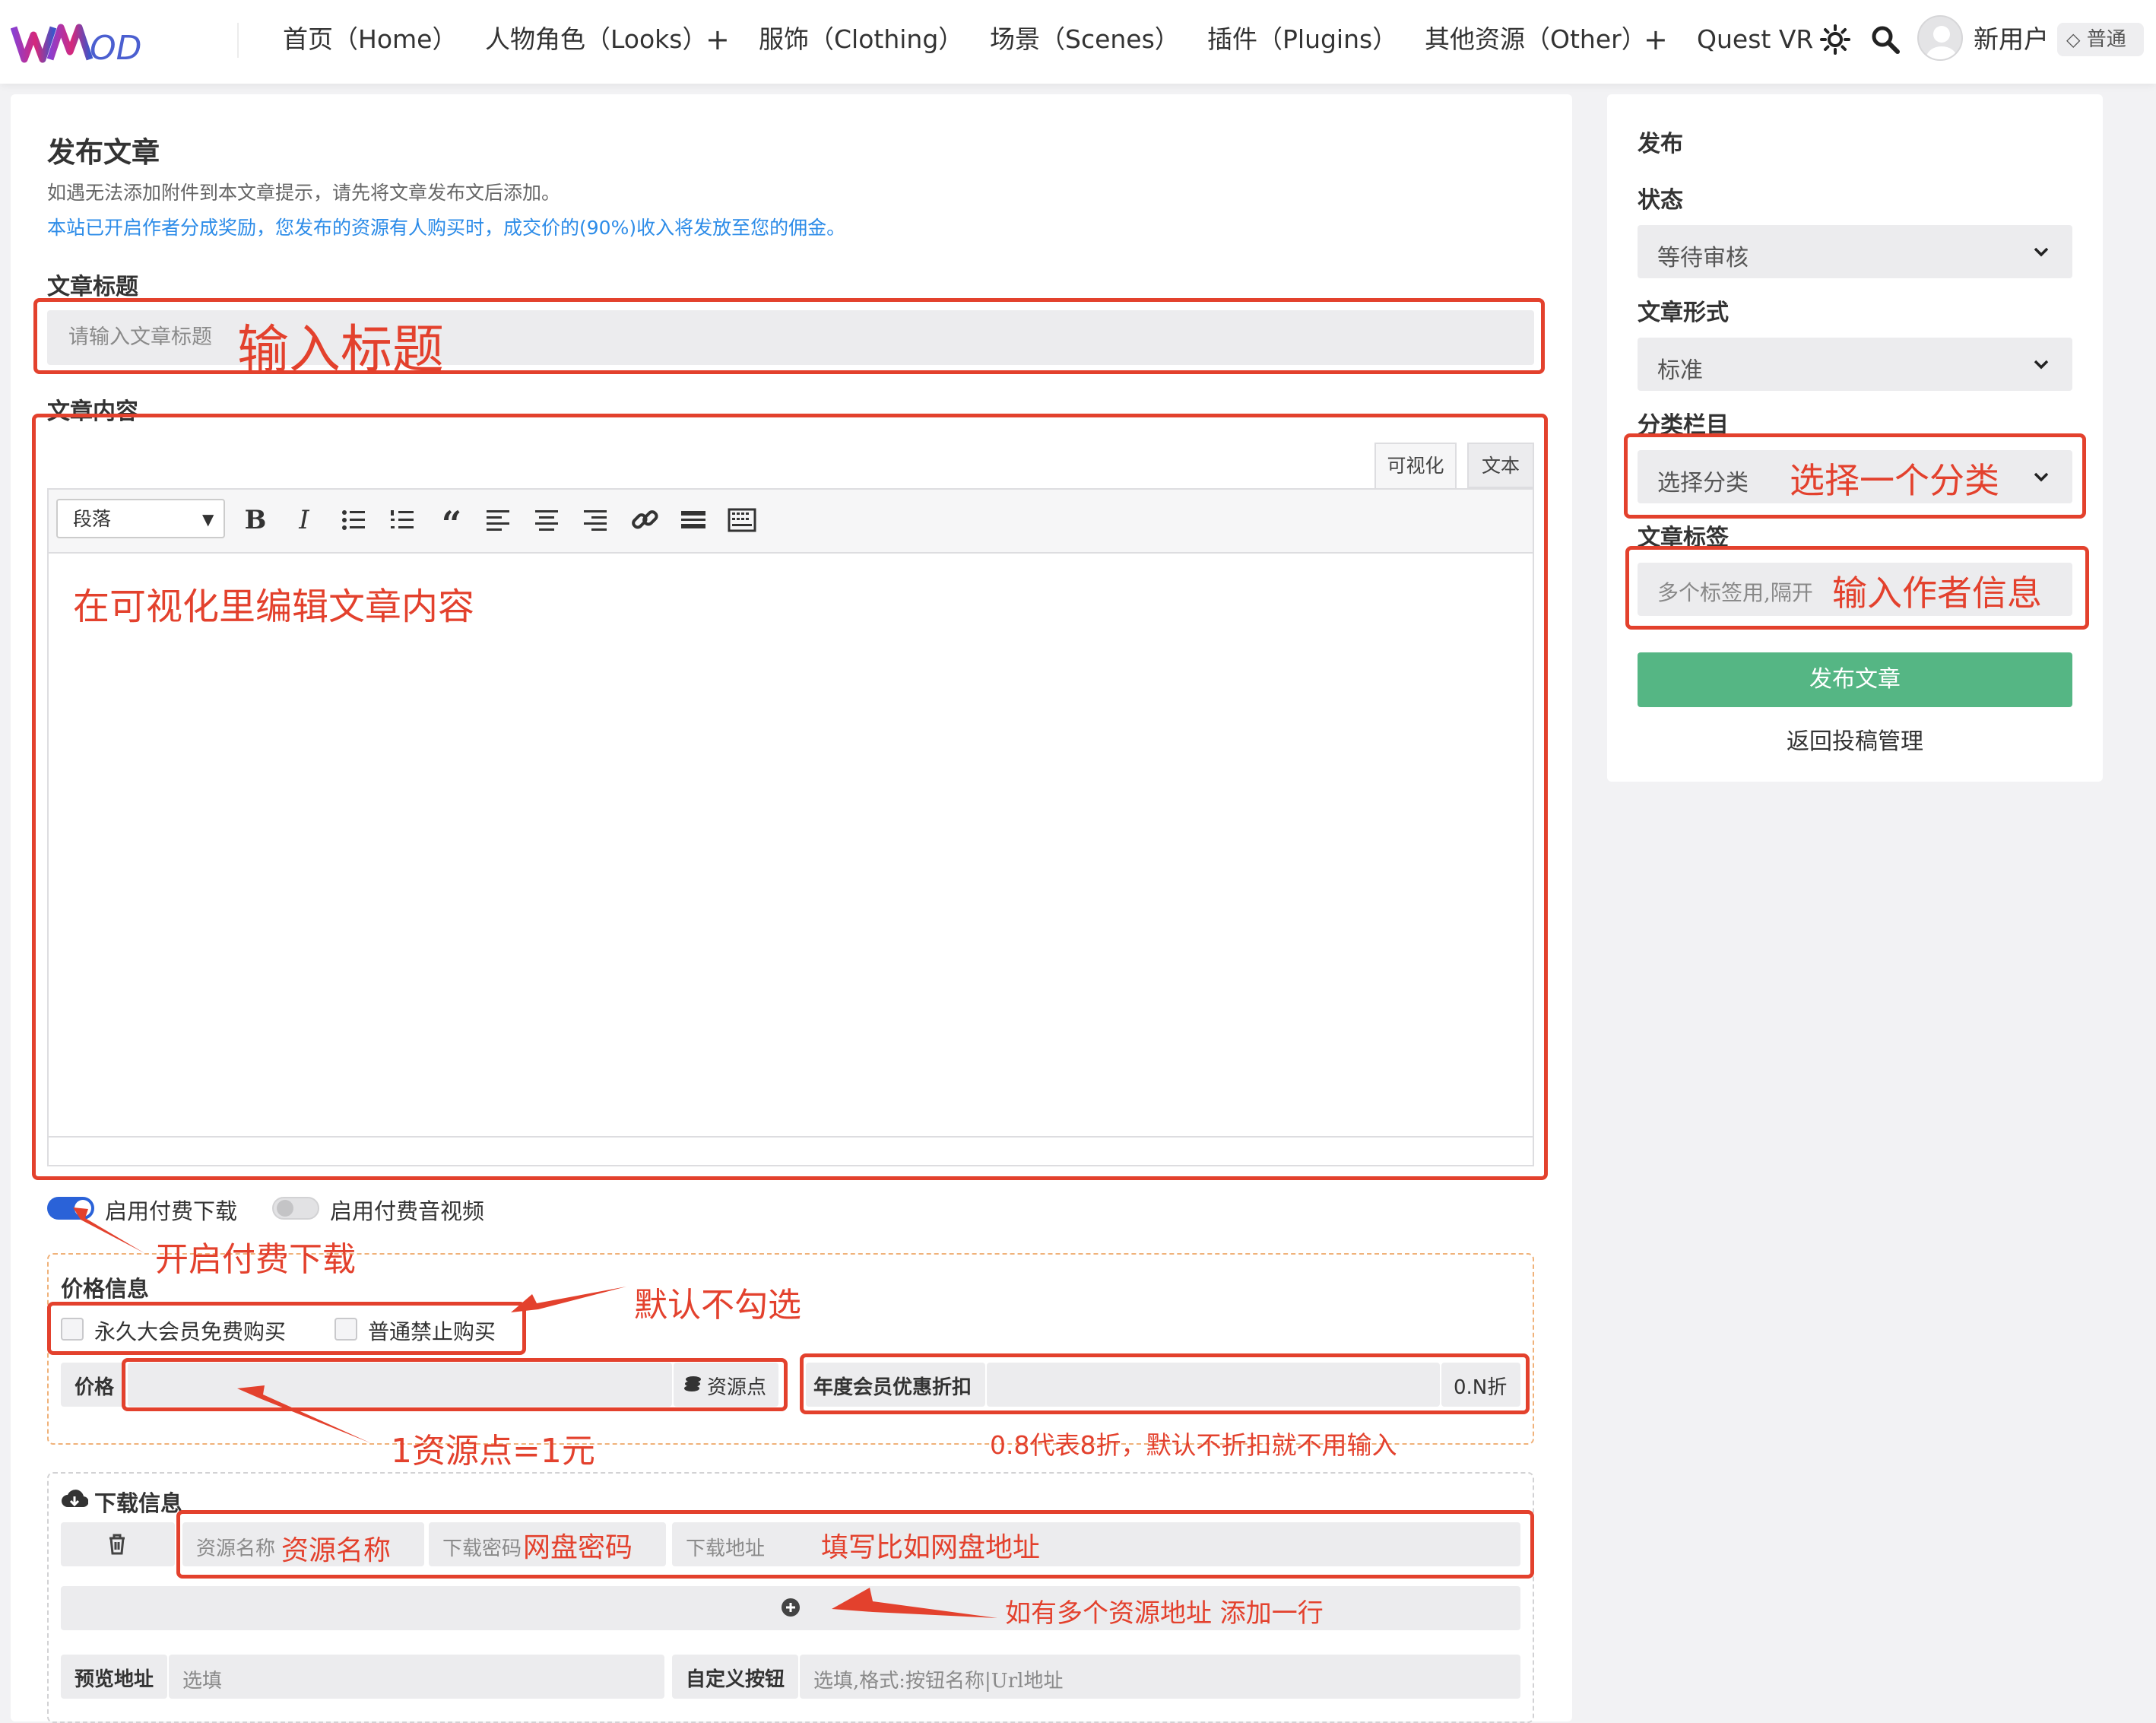 Image resolution: width=2156 pixels, height=1723 pixels. I want to click on arrow-to-price, so click(304, 1414).